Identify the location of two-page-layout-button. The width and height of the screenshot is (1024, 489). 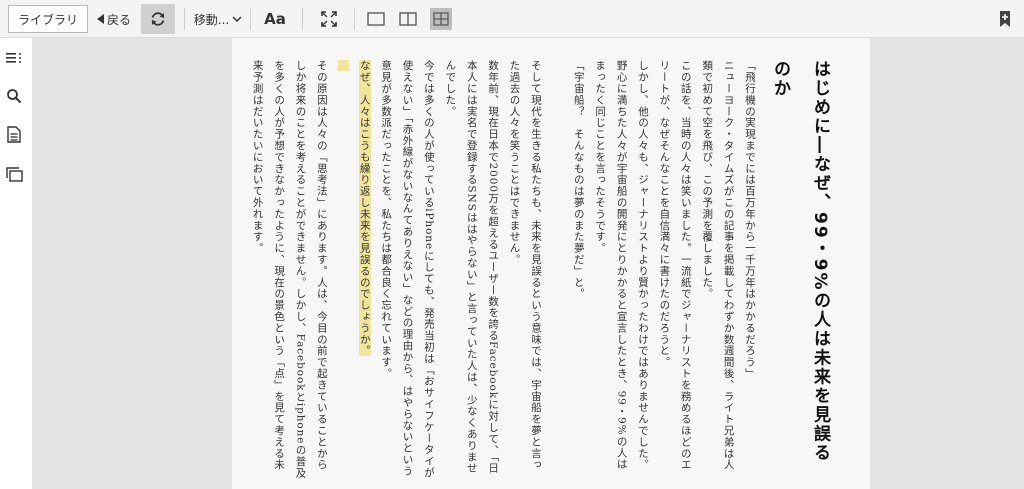
(408, 19).